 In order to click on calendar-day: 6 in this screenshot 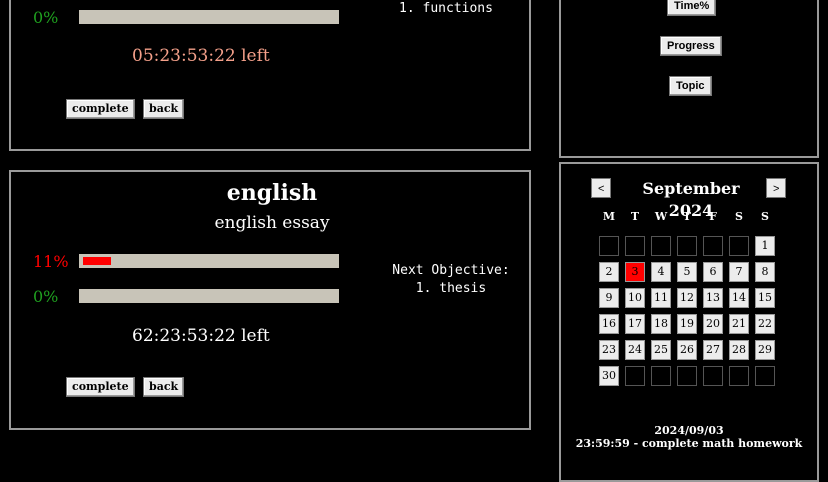, I will do `click(713, 272)`.